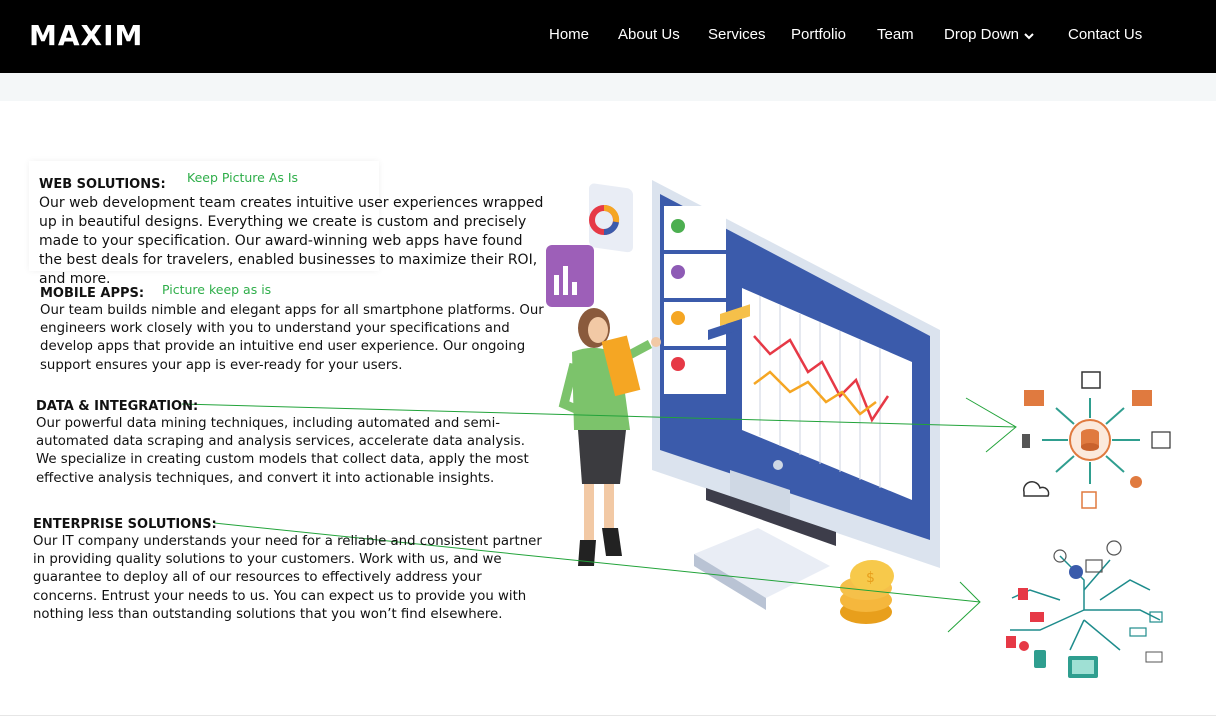 The image size is (1216, 718). What do you see at coordinates (243, 177) in the screenshot?
I see `web-solutions-note: Keep Picture As Is` at bounding box center [243, 177].